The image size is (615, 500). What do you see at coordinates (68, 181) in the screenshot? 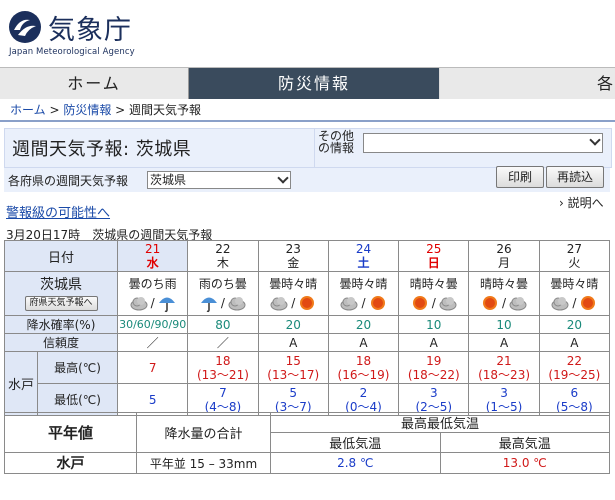
I see `pref-label: 各府県の週間天気予報` at bounding box center [68, 181].